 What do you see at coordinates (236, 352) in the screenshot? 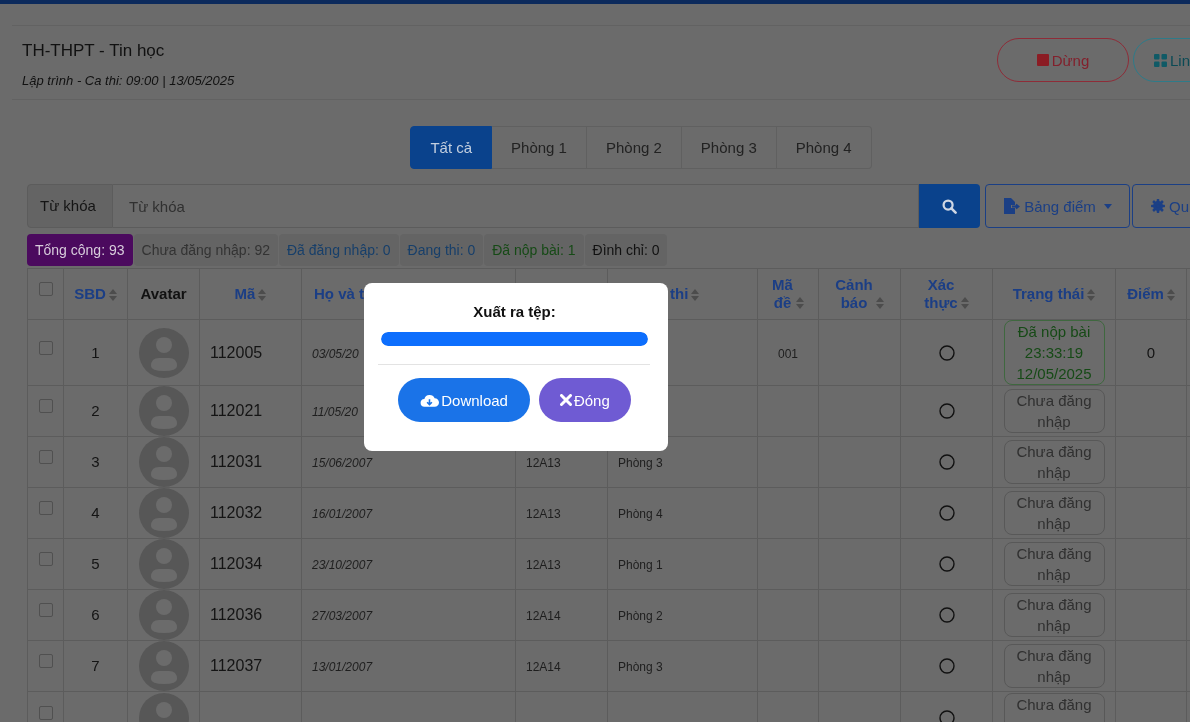
I see `candidate-code: 112005` at bounding box center [236, 352].